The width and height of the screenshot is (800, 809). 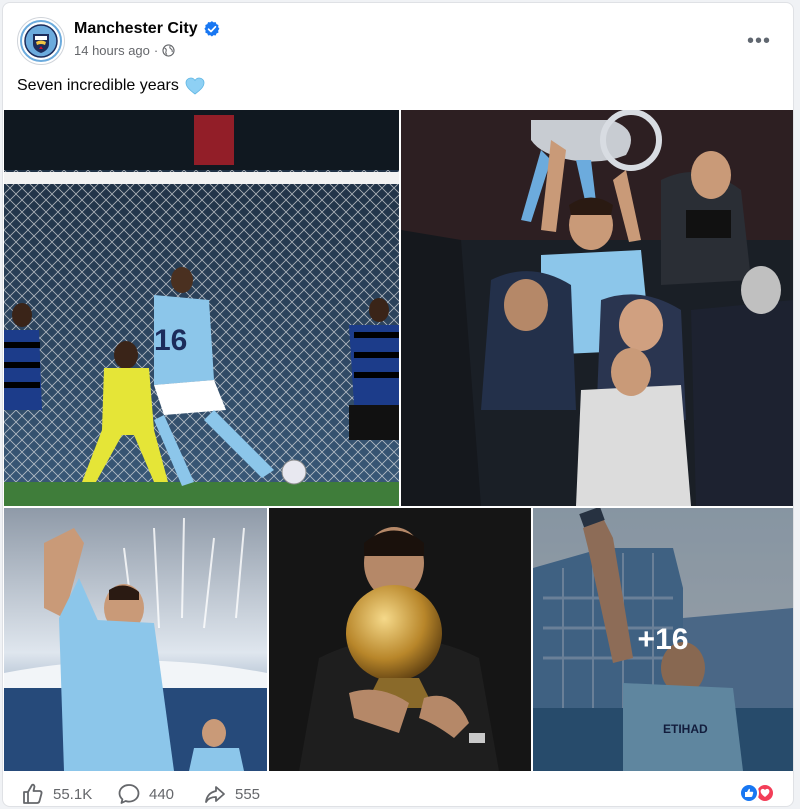 What do you see at coordinates (162, 794) in the screenshot?
I see `comment-count: 440` at bounding box center [162, 794].